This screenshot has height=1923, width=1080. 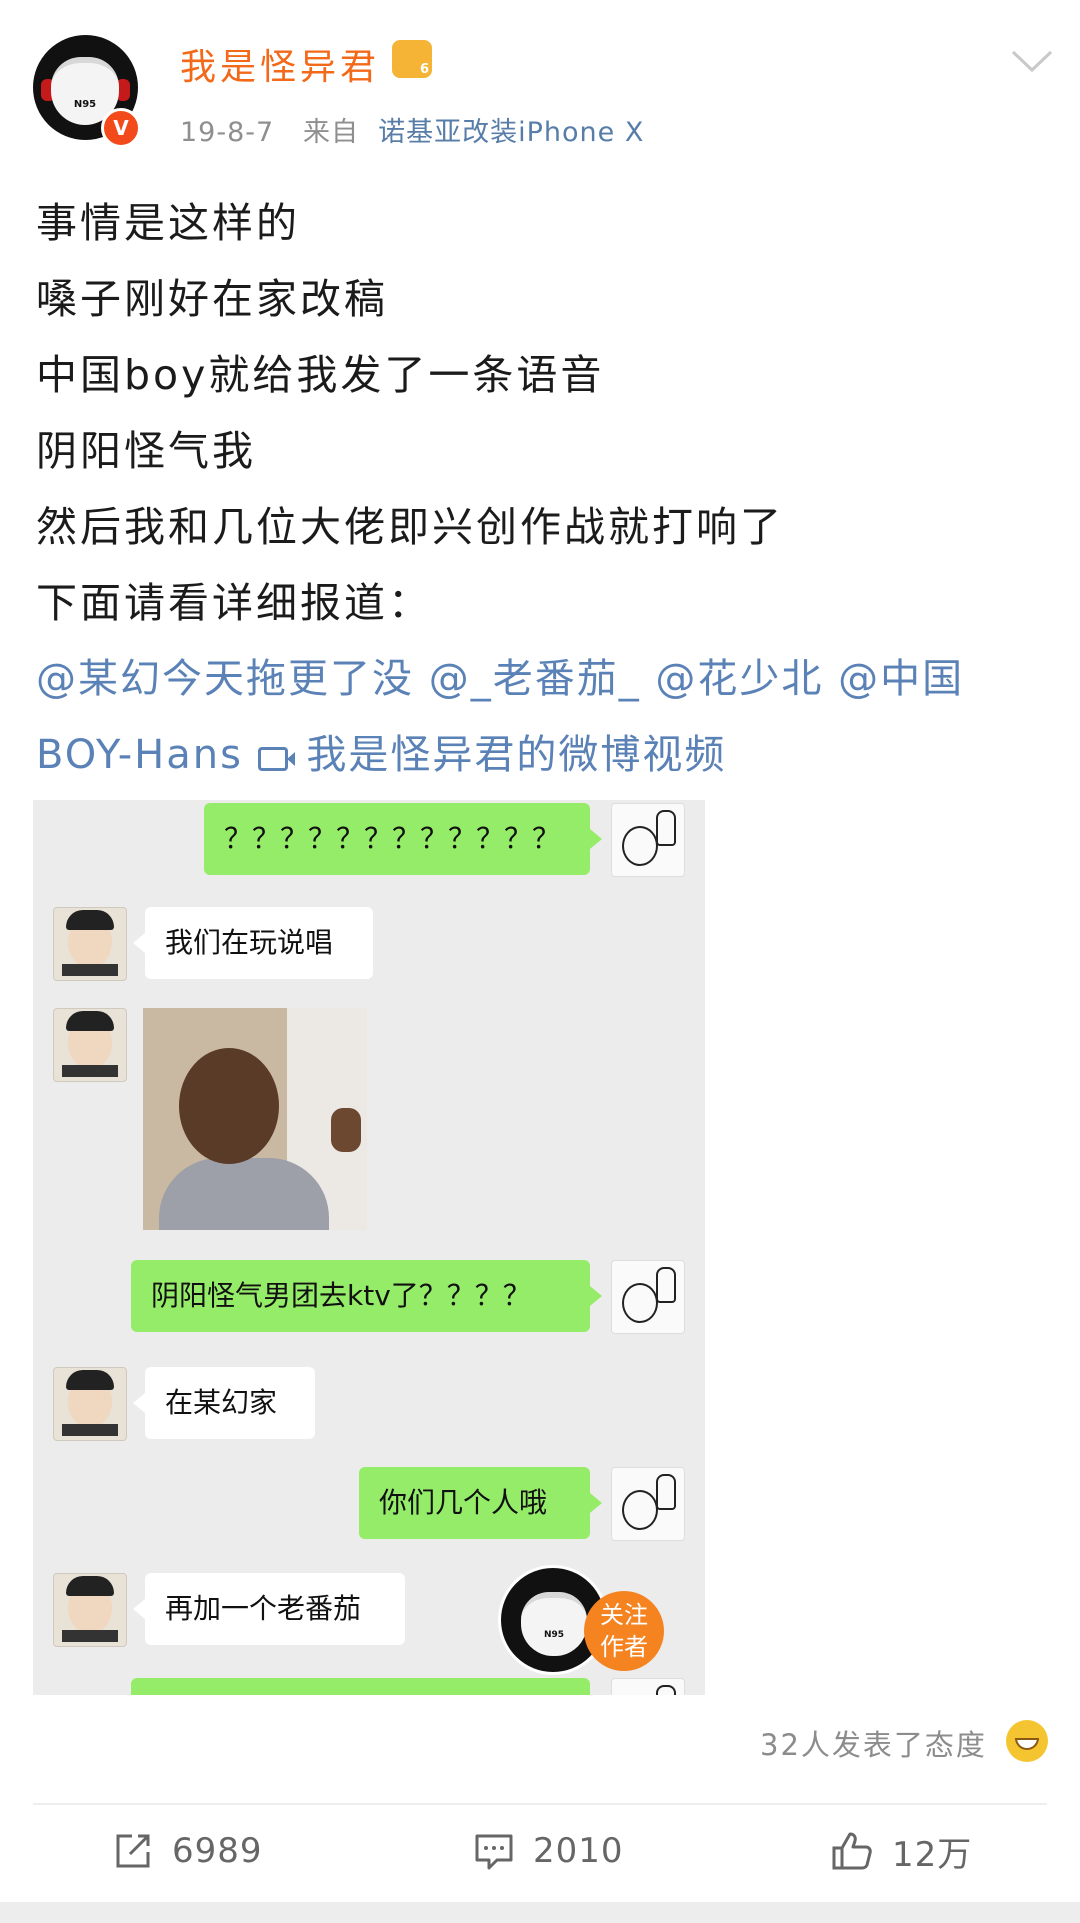 I want to click on chat-bubble-left: 在某幻家, so click(x=224, y=1403).